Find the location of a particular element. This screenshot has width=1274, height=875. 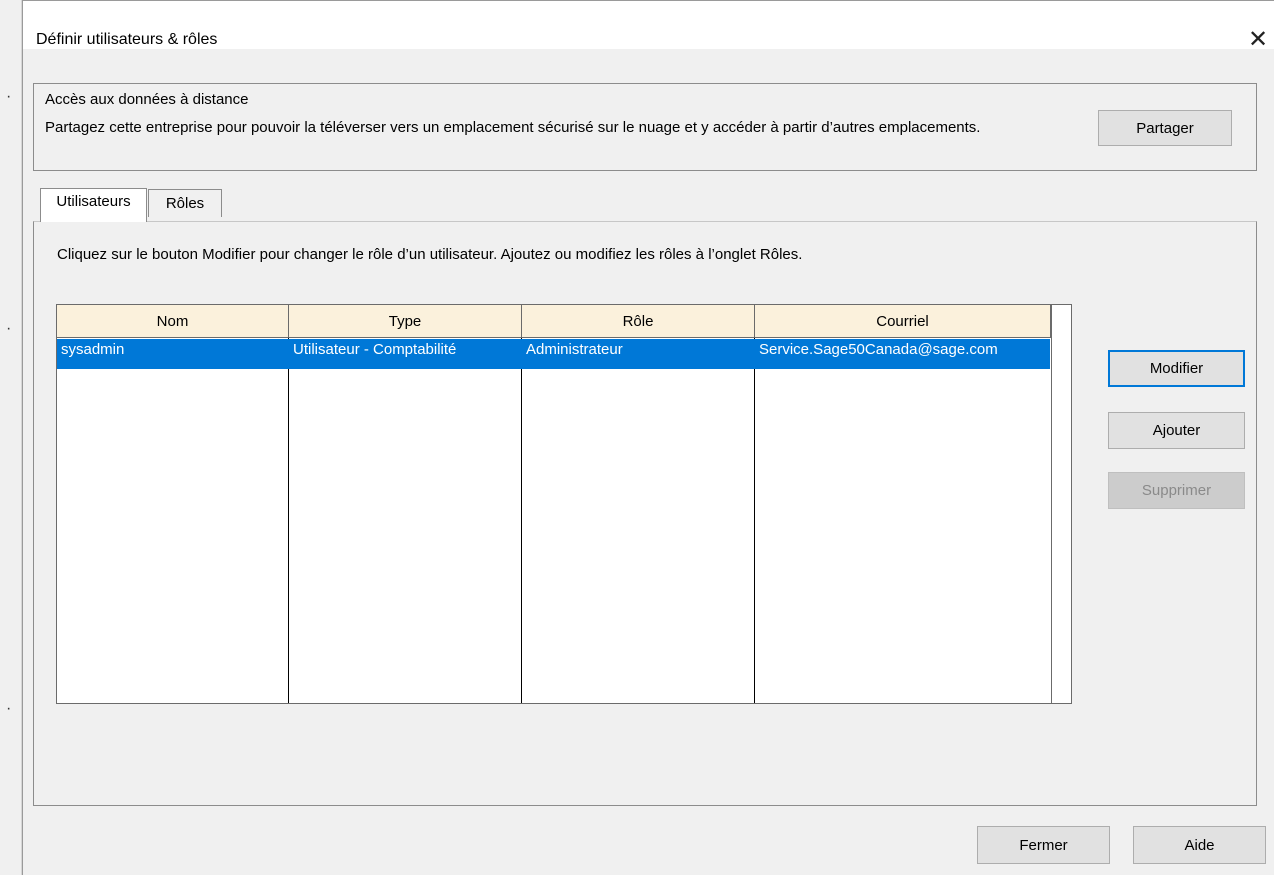

cell-name: sysadmin is located at coordinates (93, 349).